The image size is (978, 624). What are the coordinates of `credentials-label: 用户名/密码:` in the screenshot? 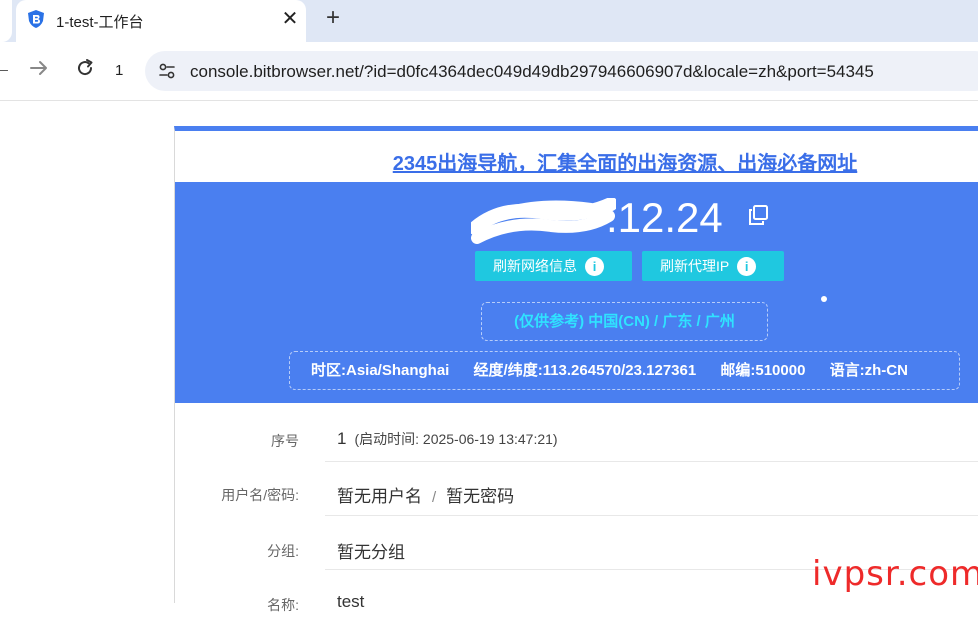 It's located at (260, 495).